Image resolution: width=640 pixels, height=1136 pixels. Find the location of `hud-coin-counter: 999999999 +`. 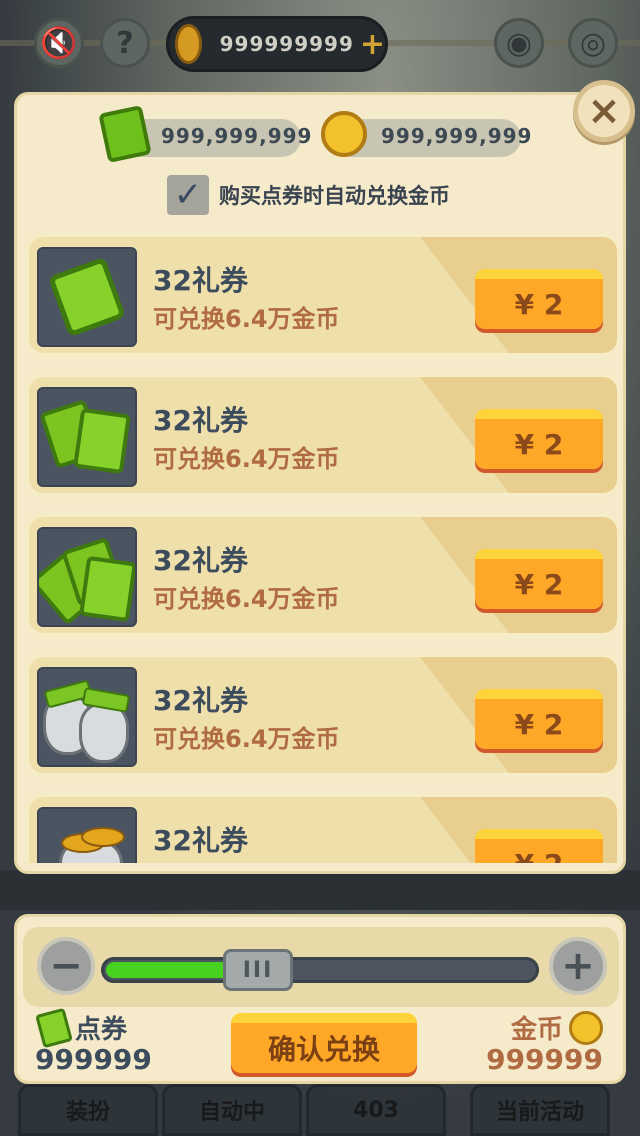

hud-coin-counter: 999999999 + is located at coordinates (277, 44).